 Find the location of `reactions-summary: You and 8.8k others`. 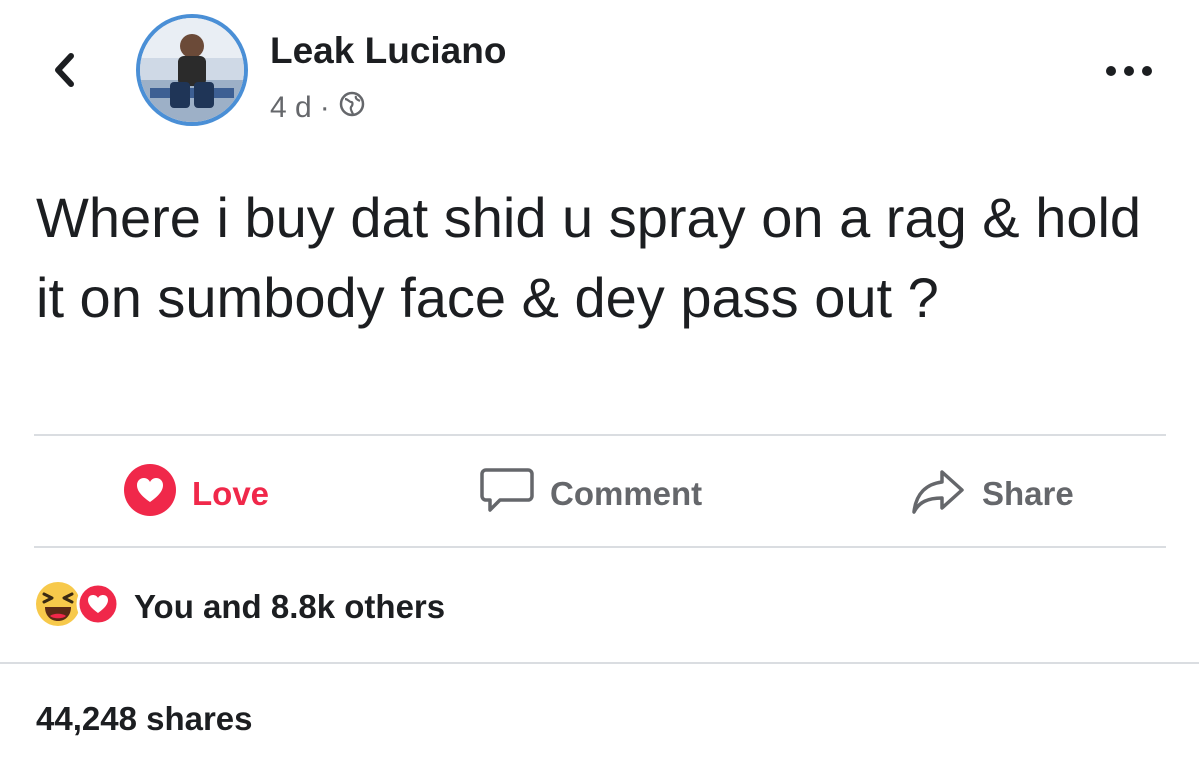

reactions-summary: You and 8.8k others is located at coordinates (239, 606).